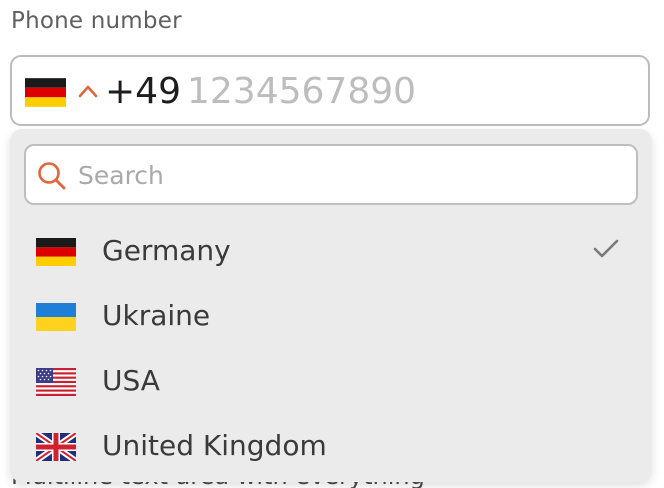 The width and height of the screenshot is (664, 488). Describe the element at coordinates (407, 92) in the screenshot. I see `phone-number-input` at that location.